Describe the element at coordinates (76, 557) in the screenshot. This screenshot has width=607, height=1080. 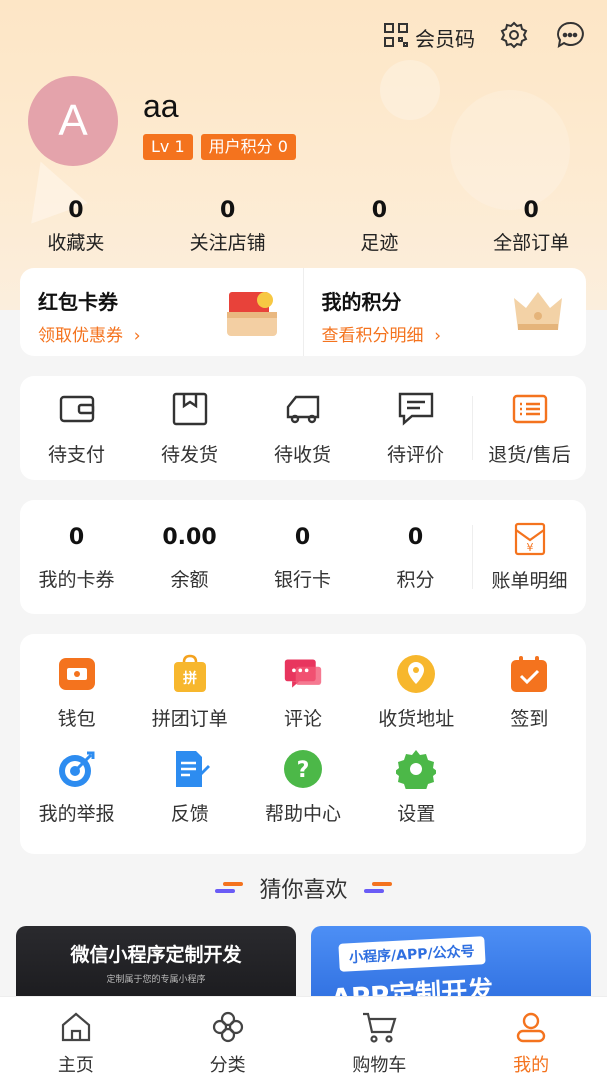
I see `wallet-coupons: 0 我的卡券` at that location.